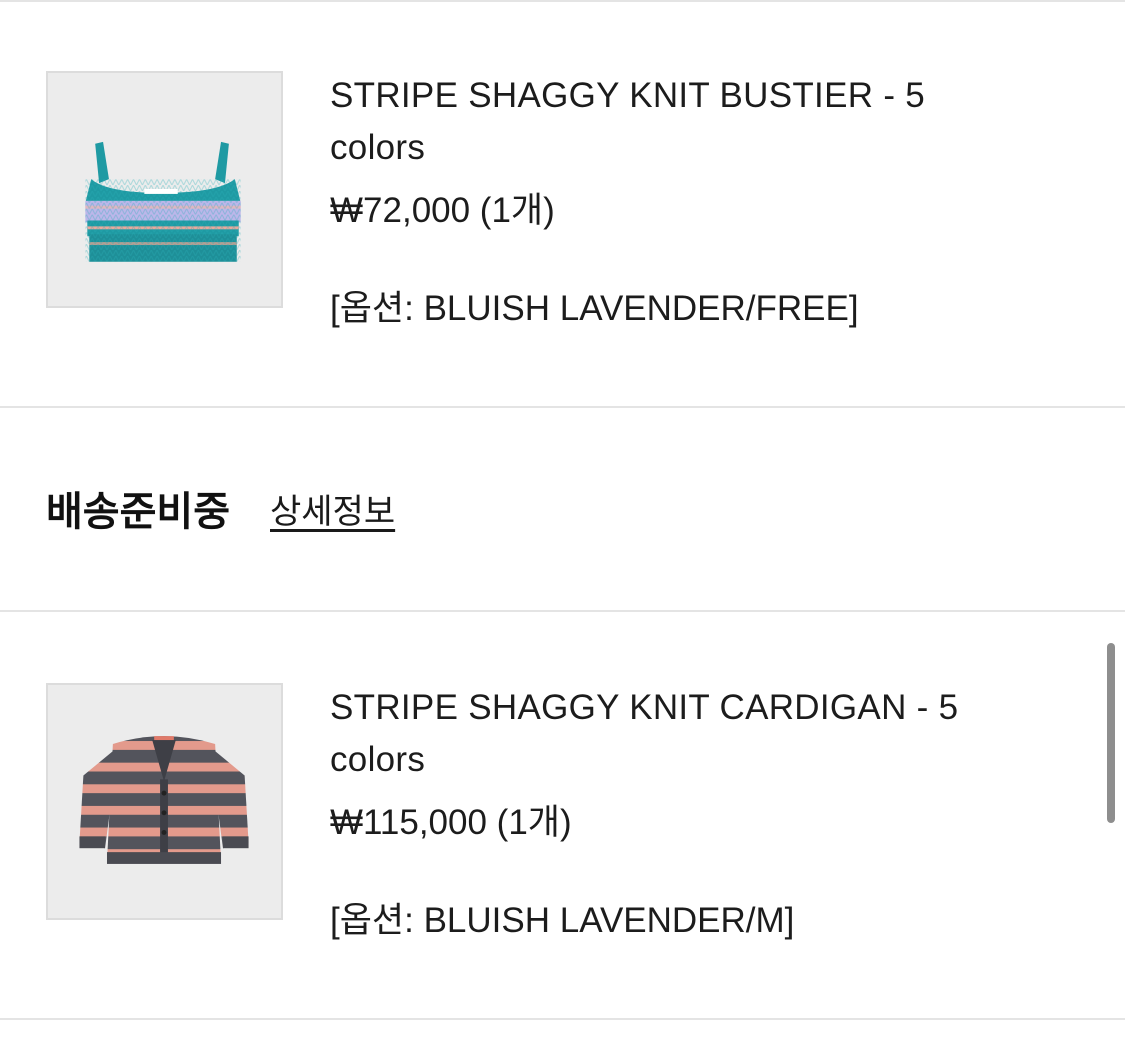  What do you see at coordinates (650, 734) in the screenshot?
I see `product-name: STRIPE SHAGGY KNIT CARDIGAN - 5 colors` at bounding box center [650, 734].